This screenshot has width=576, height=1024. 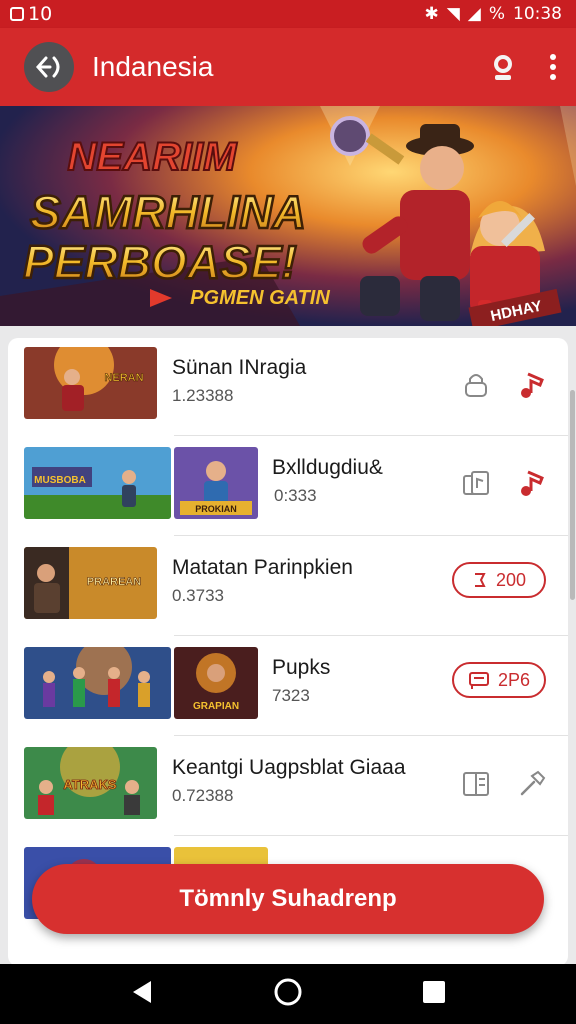 I want to click on status-left-text: 10, so click(x=40, y=14).